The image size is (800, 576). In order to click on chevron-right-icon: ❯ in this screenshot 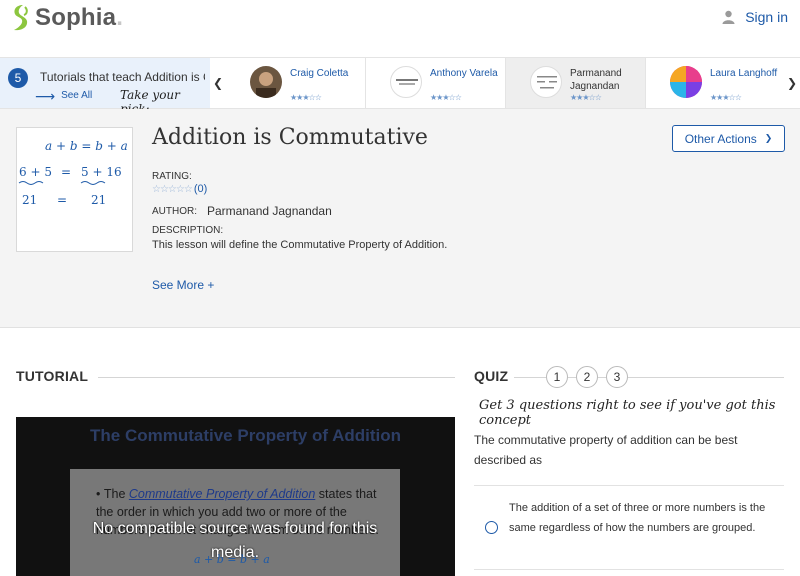, I will do `click(792, 83)`.